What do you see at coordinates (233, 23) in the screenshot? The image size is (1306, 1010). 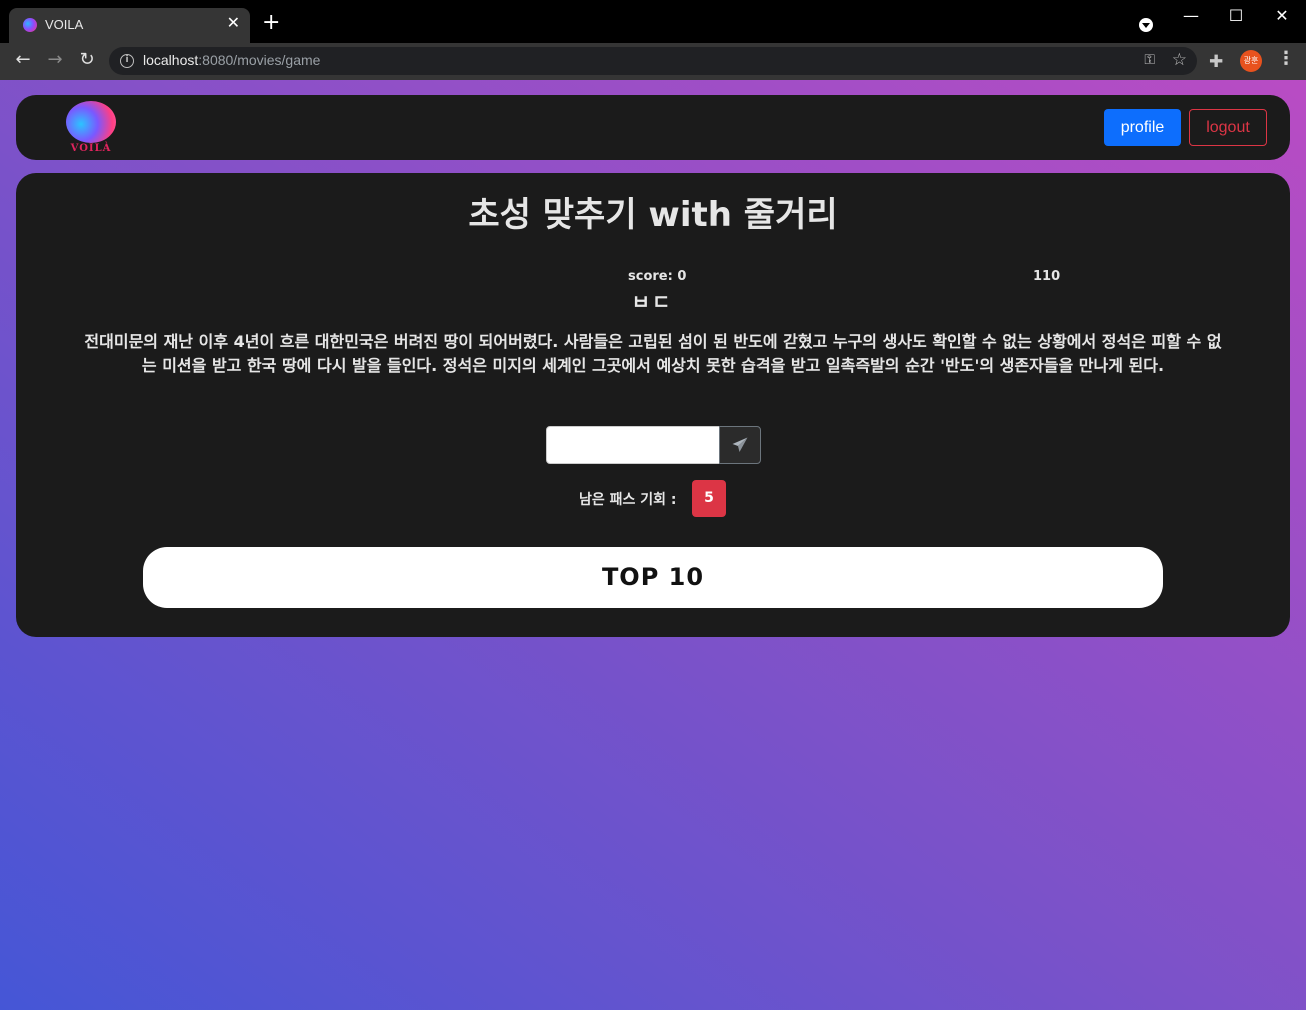 I see `tab-close-icon: ✕` at bounding box center [233, 23].